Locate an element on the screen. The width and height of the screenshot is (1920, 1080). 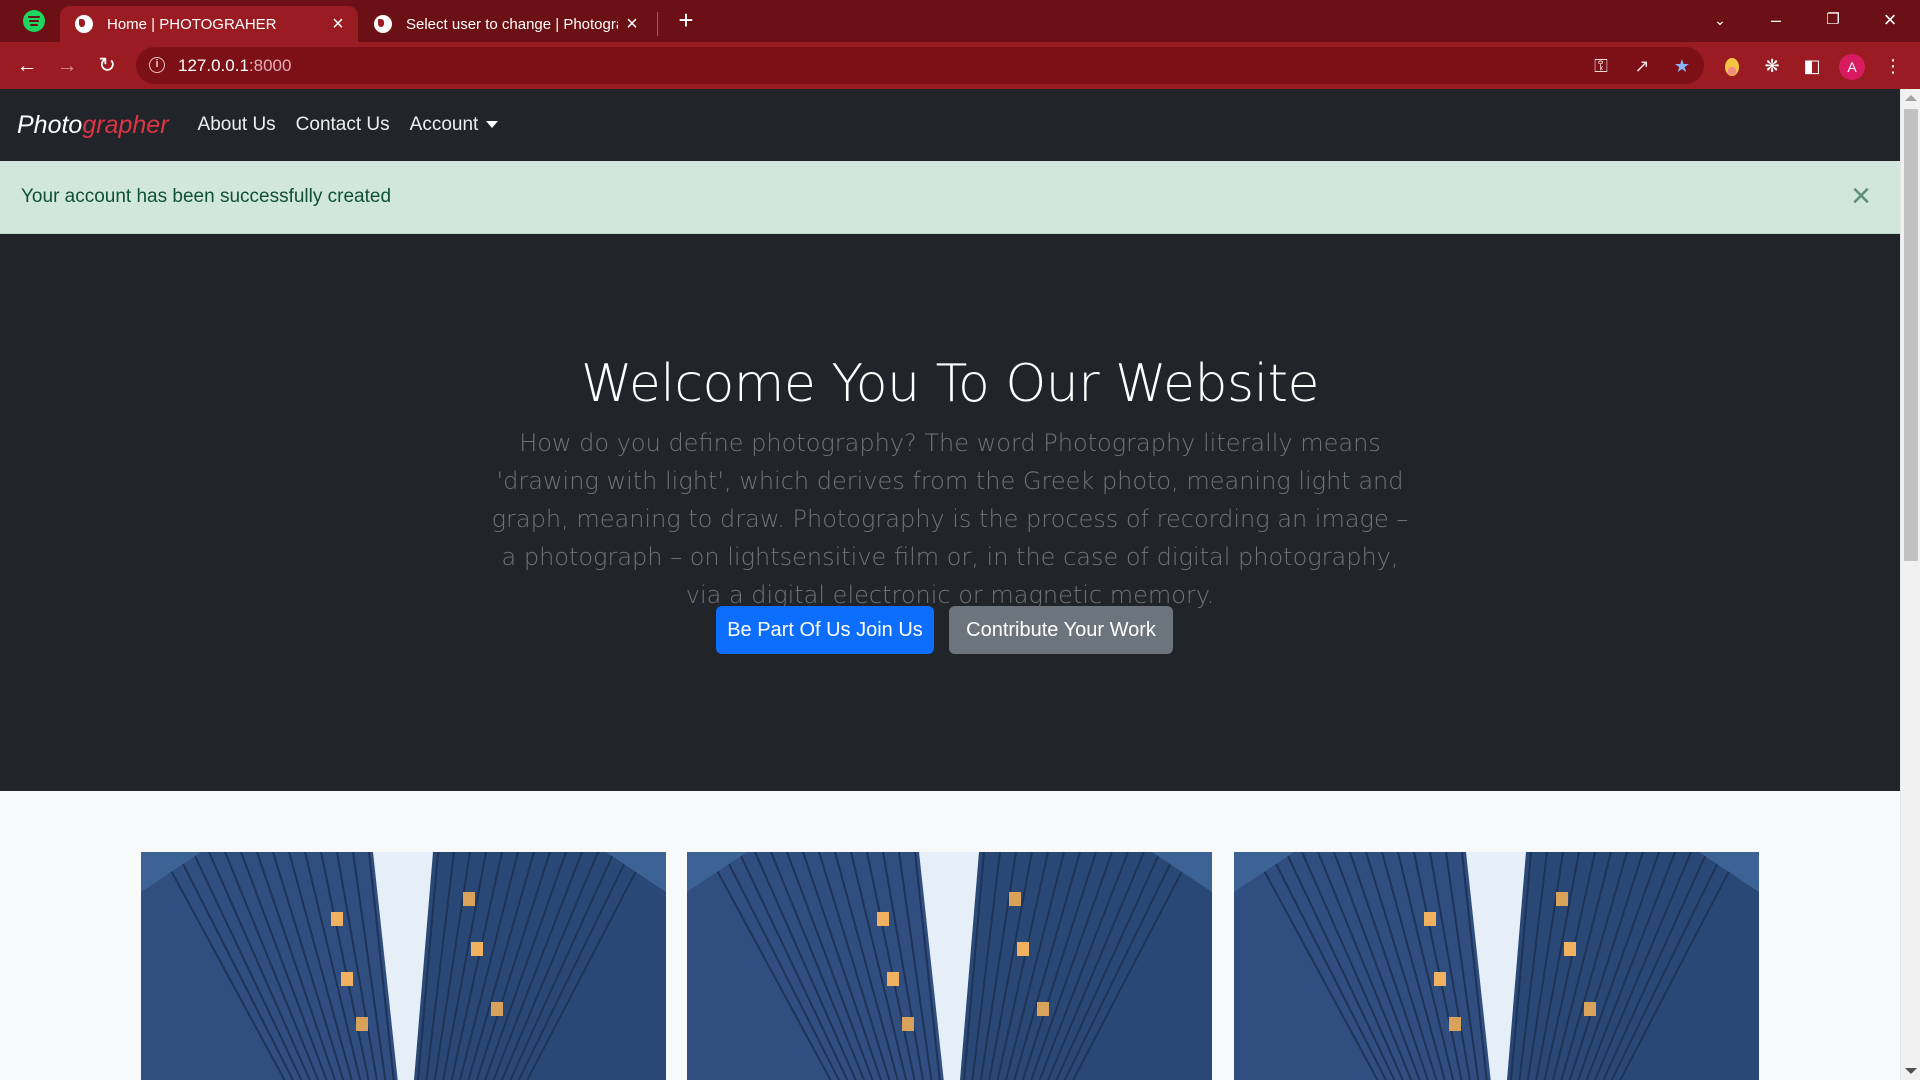
chevron-down-icon is located at coordinates (492, 125).